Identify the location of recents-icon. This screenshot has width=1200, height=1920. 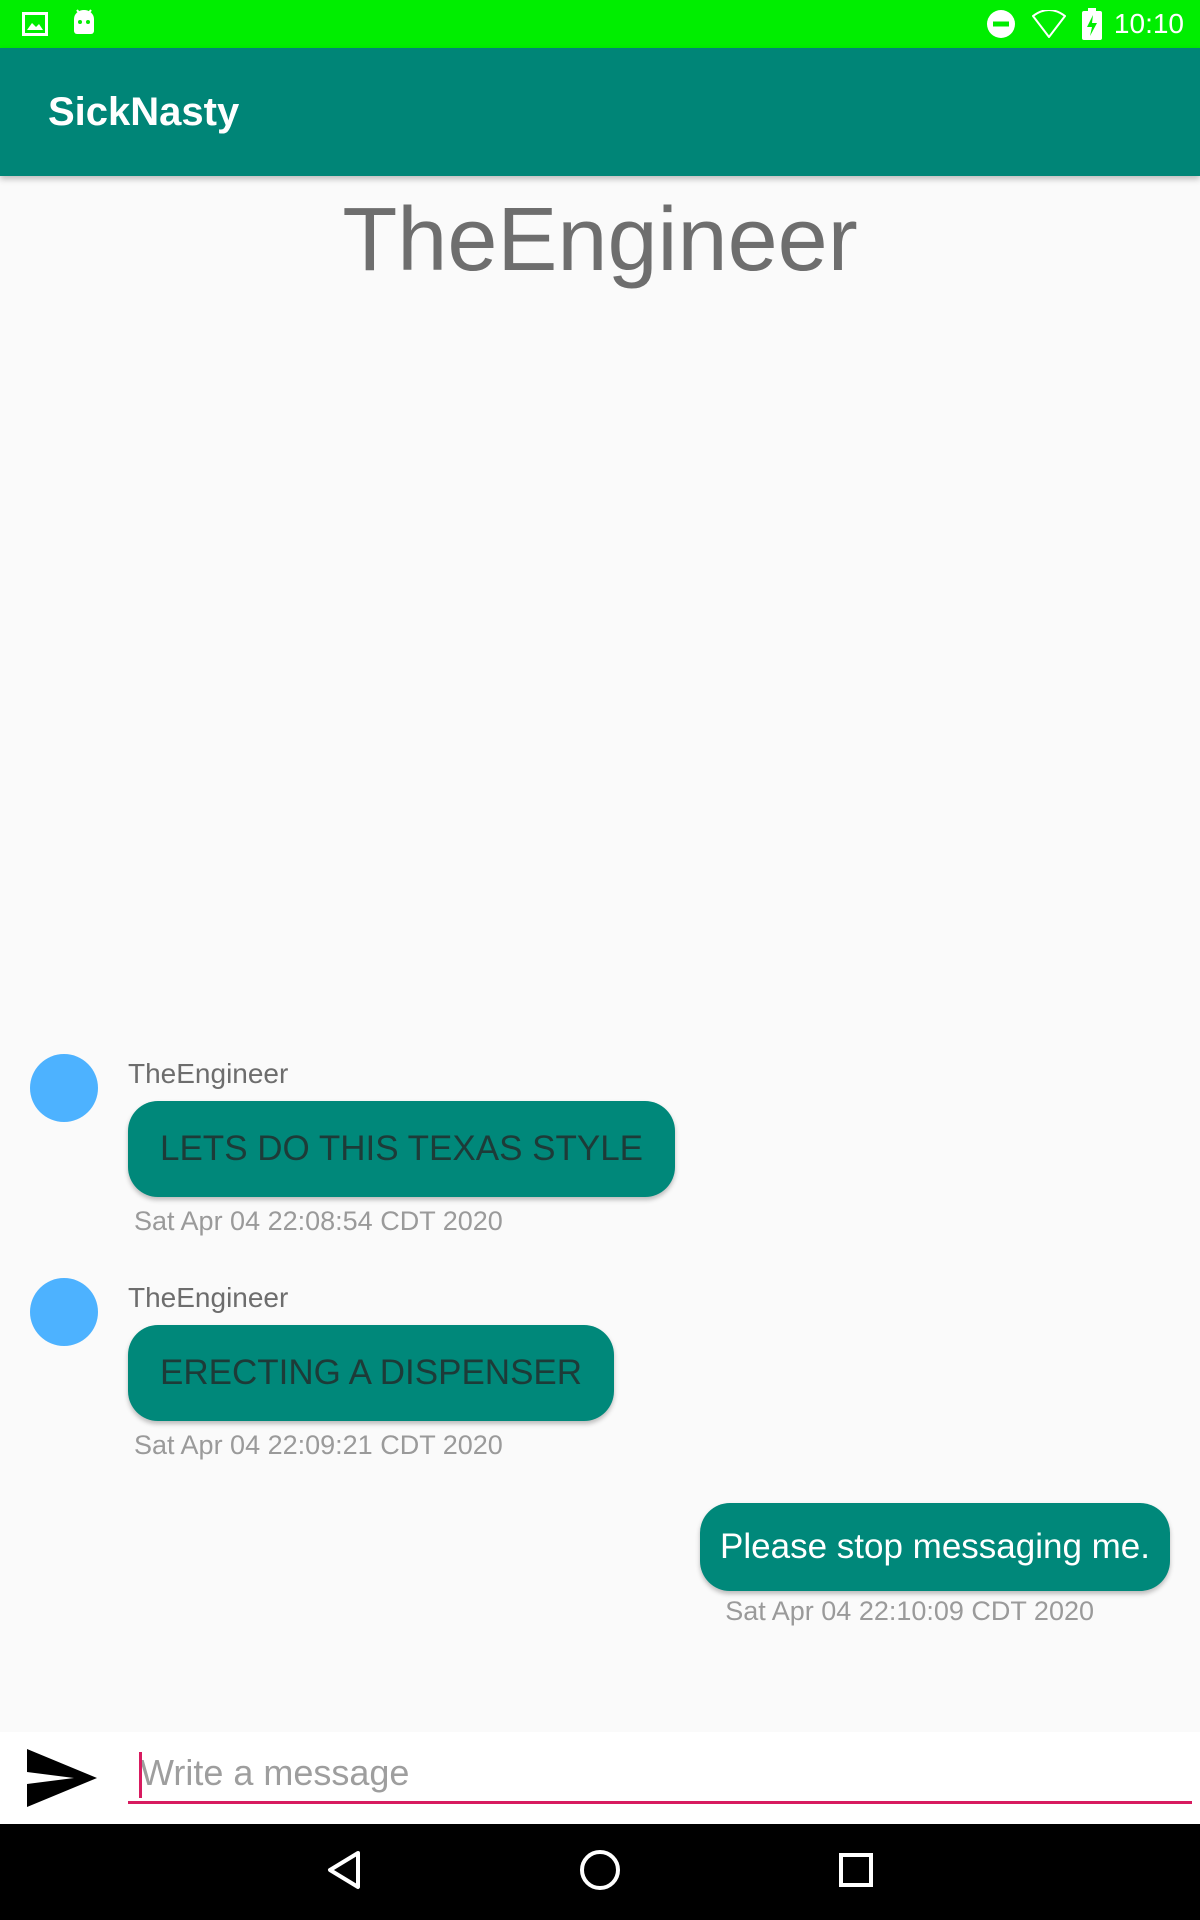
(856, 1872).